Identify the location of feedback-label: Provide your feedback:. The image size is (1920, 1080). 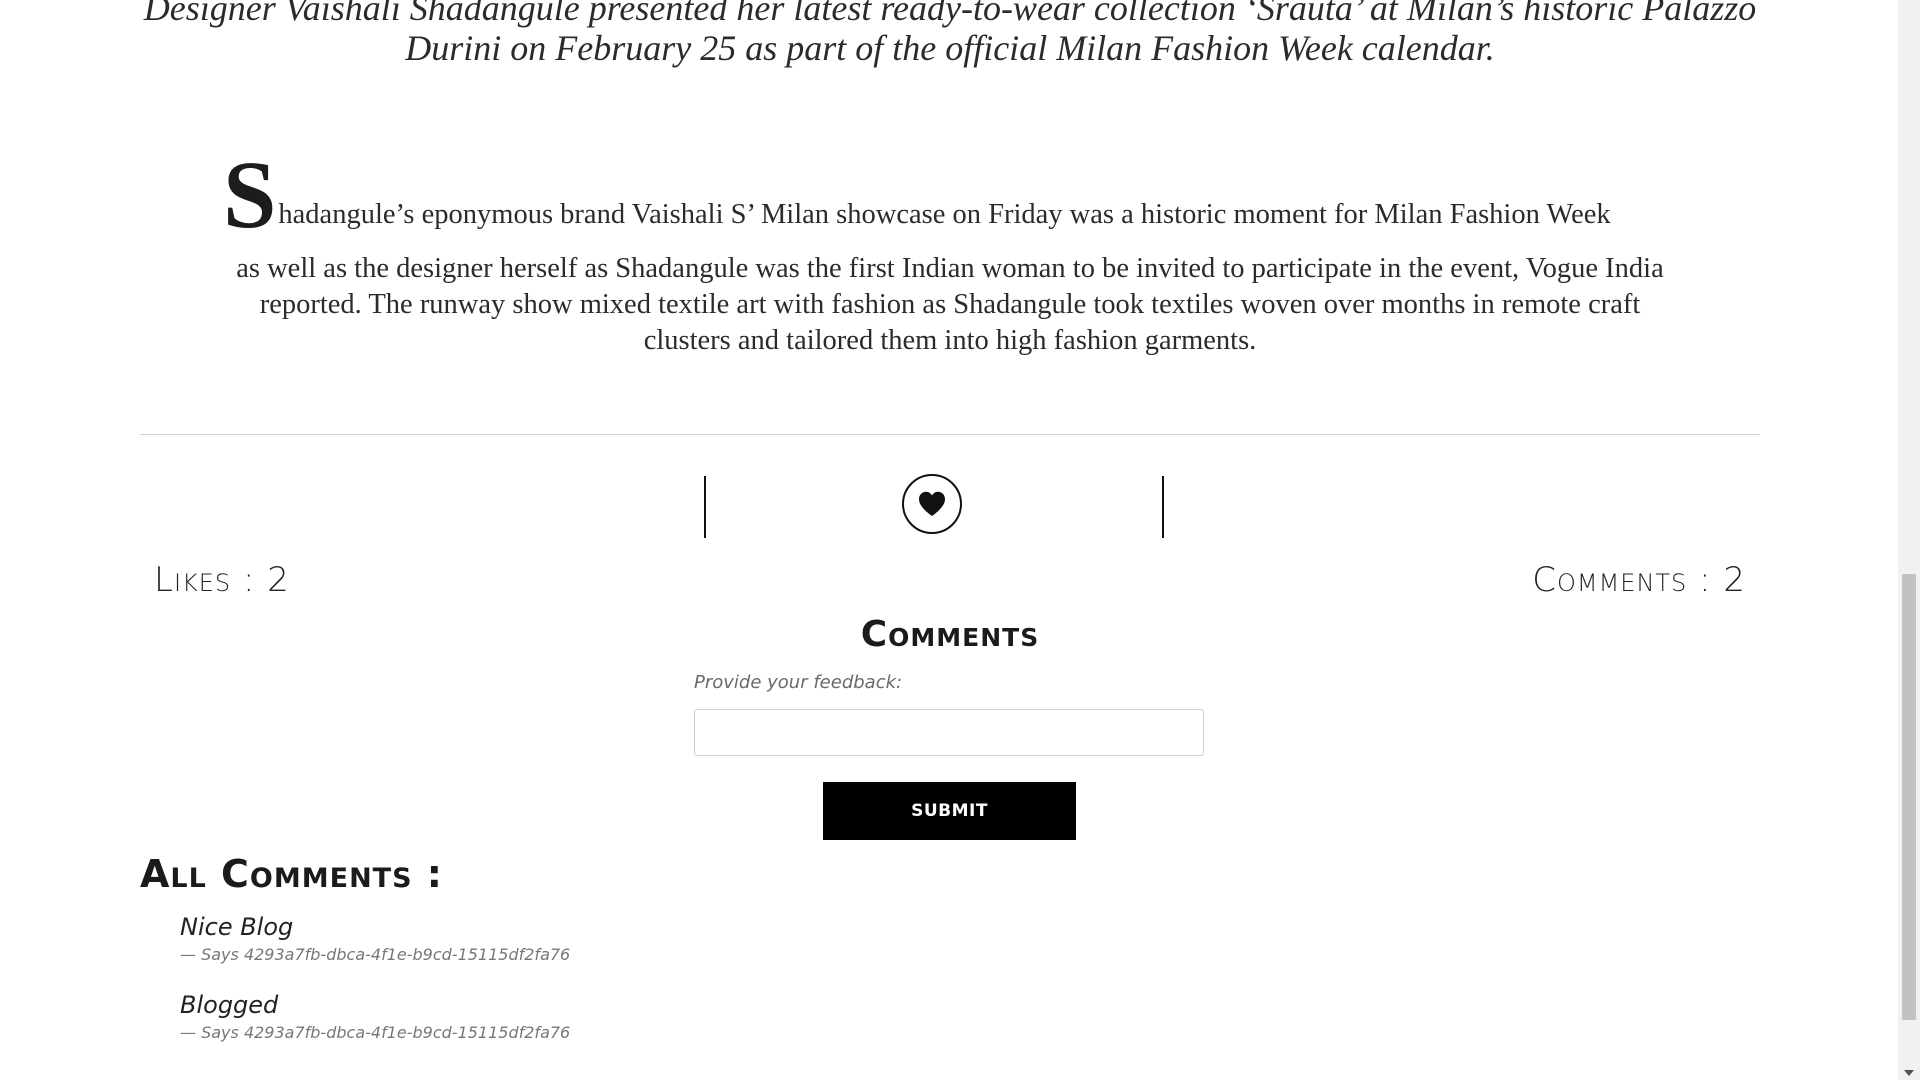
(798, 682).